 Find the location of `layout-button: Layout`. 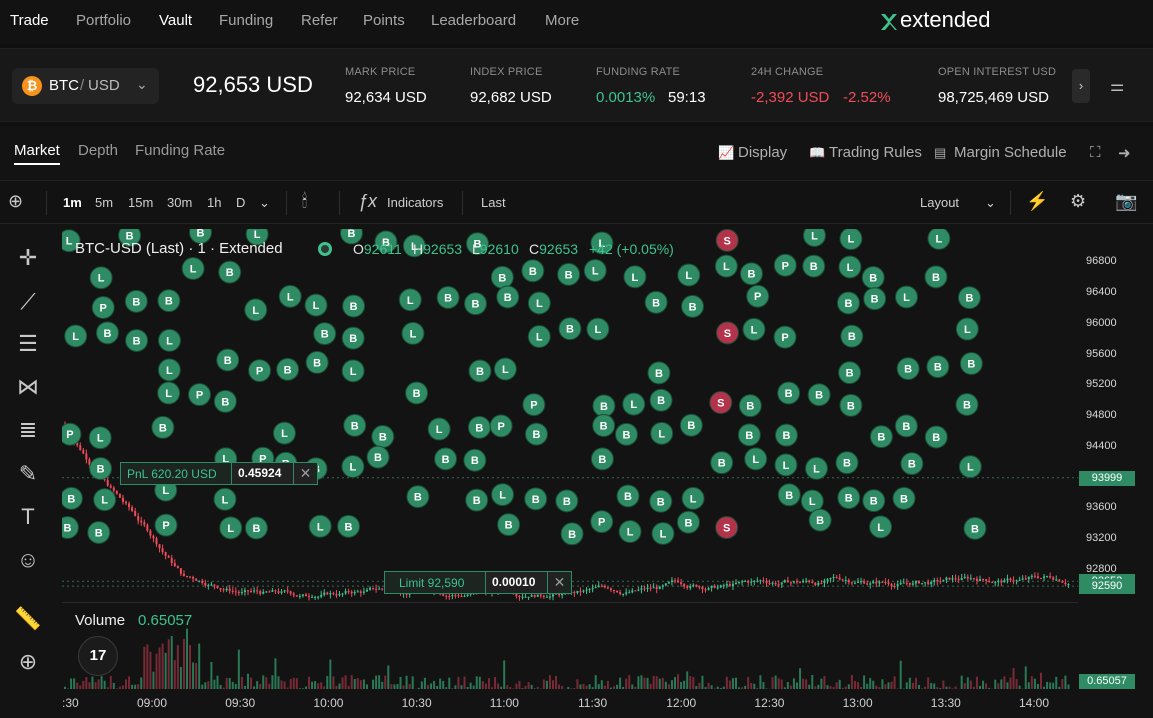

layout-button: Layout is located at coordinates (939, 202).